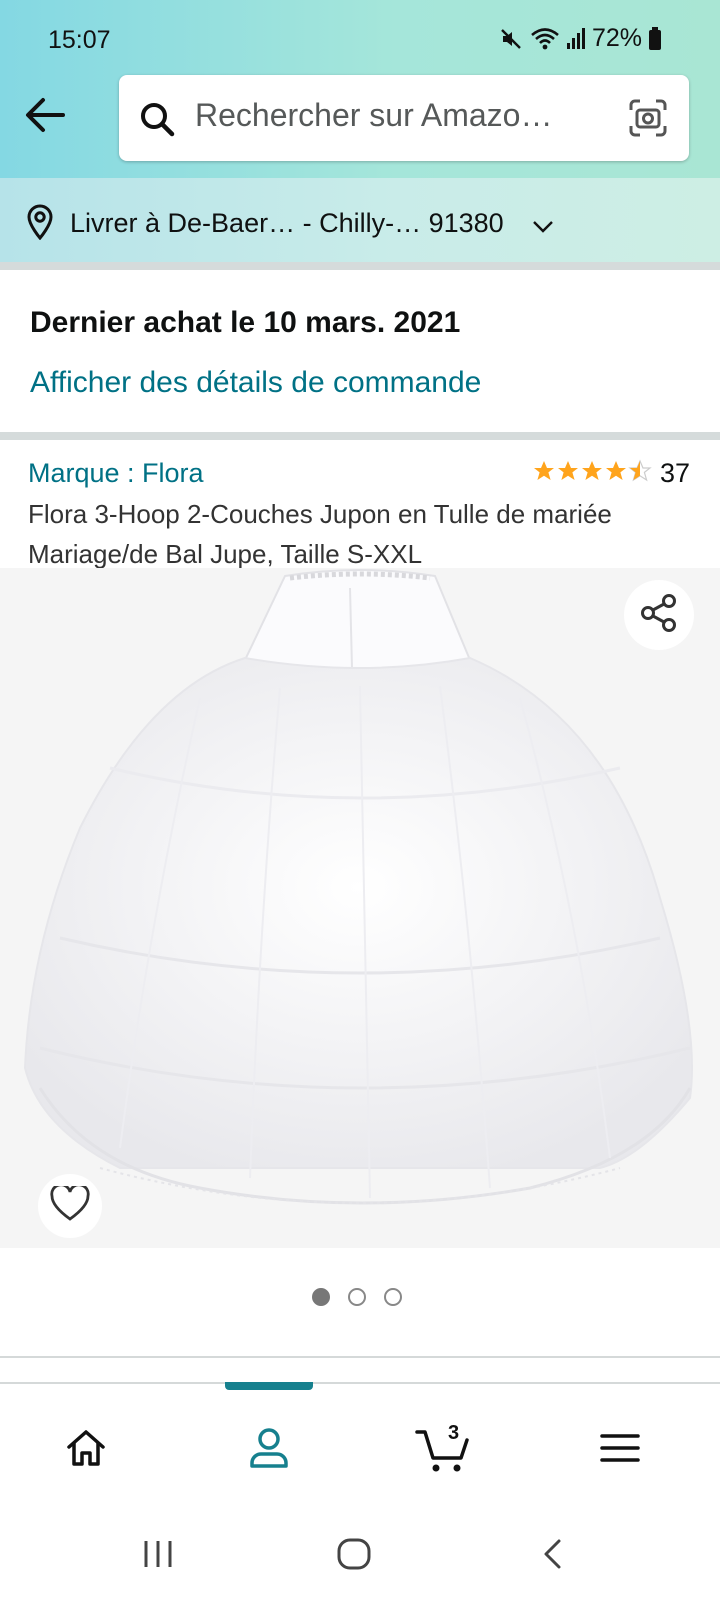  What do you see at coordinates (648, 120) in the screenshot?
I see `camera-scan-icon` at bounding box center [648, 120].